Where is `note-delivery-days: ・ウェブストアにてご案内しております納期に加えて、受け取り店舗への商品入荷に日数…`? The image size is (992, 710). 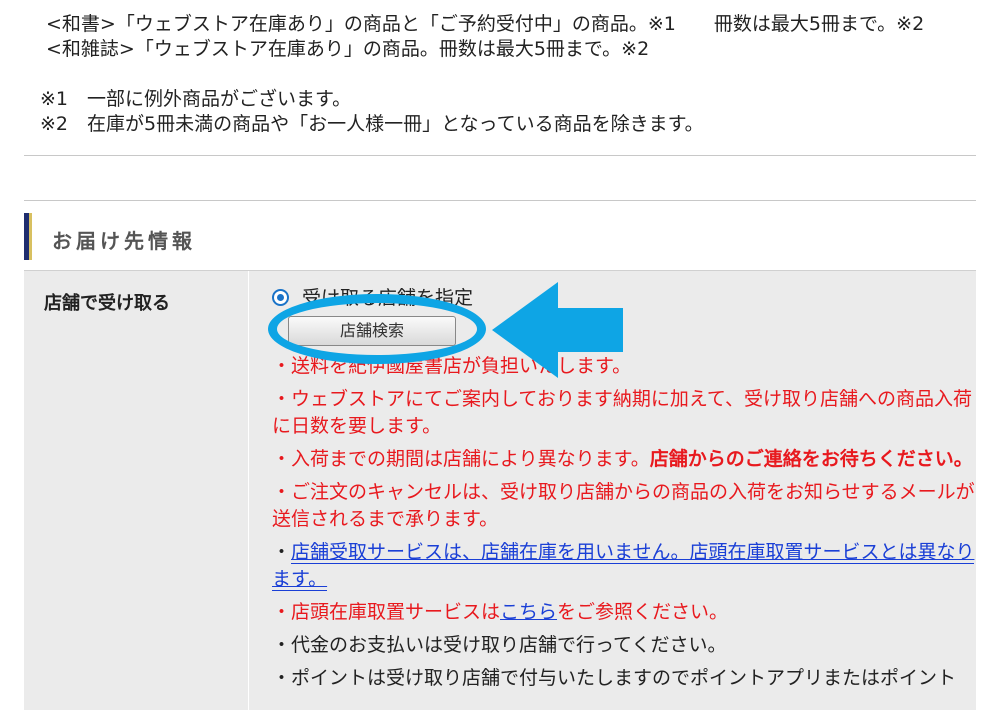
note-delivery-days: ・ウェブストアにてご案内しております納期に加えて、受け取り店舗への商品入荷に日数… is located at coordinates (622, 412).